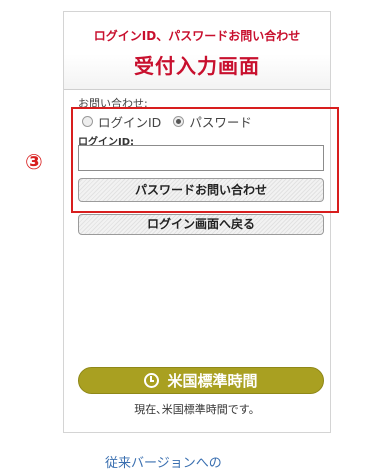 The width and height of the screenshot is (367, 471). What do you see at coordinates (34, 162) in the screenshot?
I see `step-marker-3: ③` at bounding box center [34, 162].